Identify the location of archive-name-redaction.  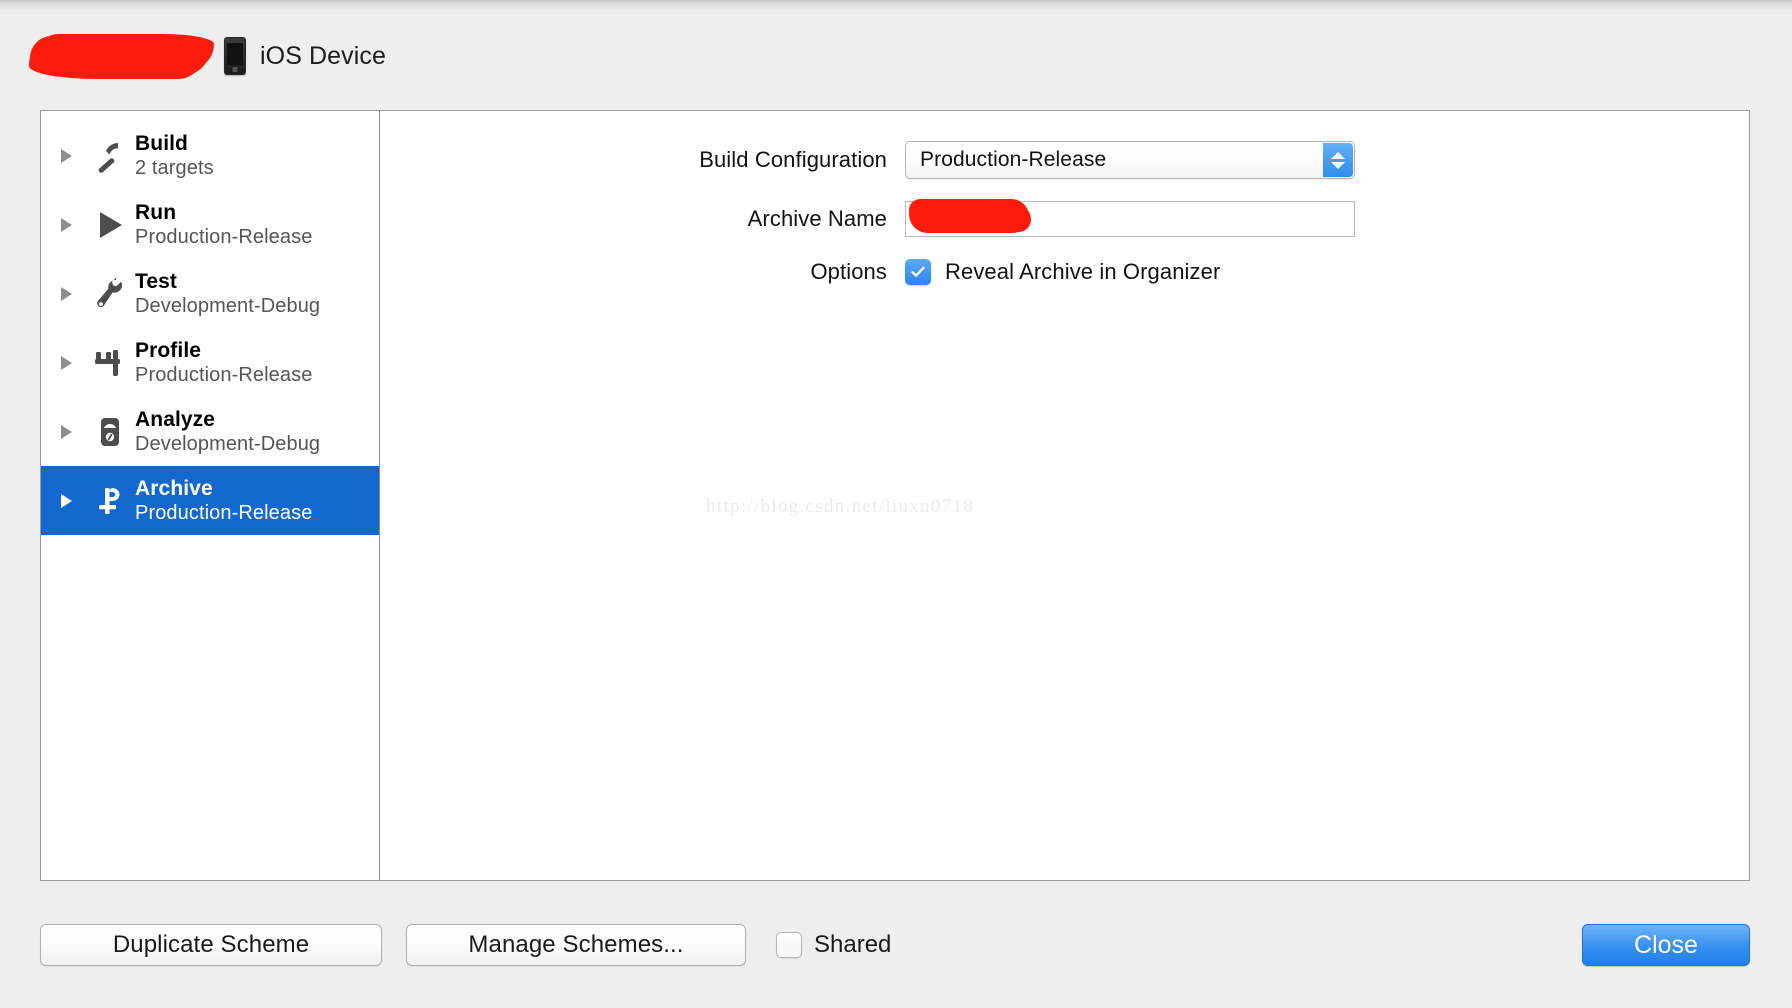
(969, 215).